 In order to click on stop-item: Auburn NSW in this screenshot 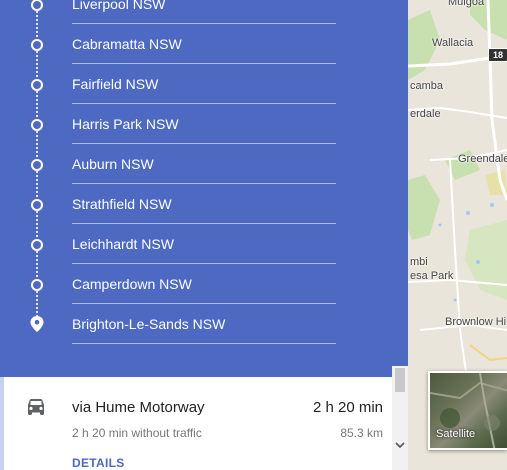, I will do `click(204, 165)`.